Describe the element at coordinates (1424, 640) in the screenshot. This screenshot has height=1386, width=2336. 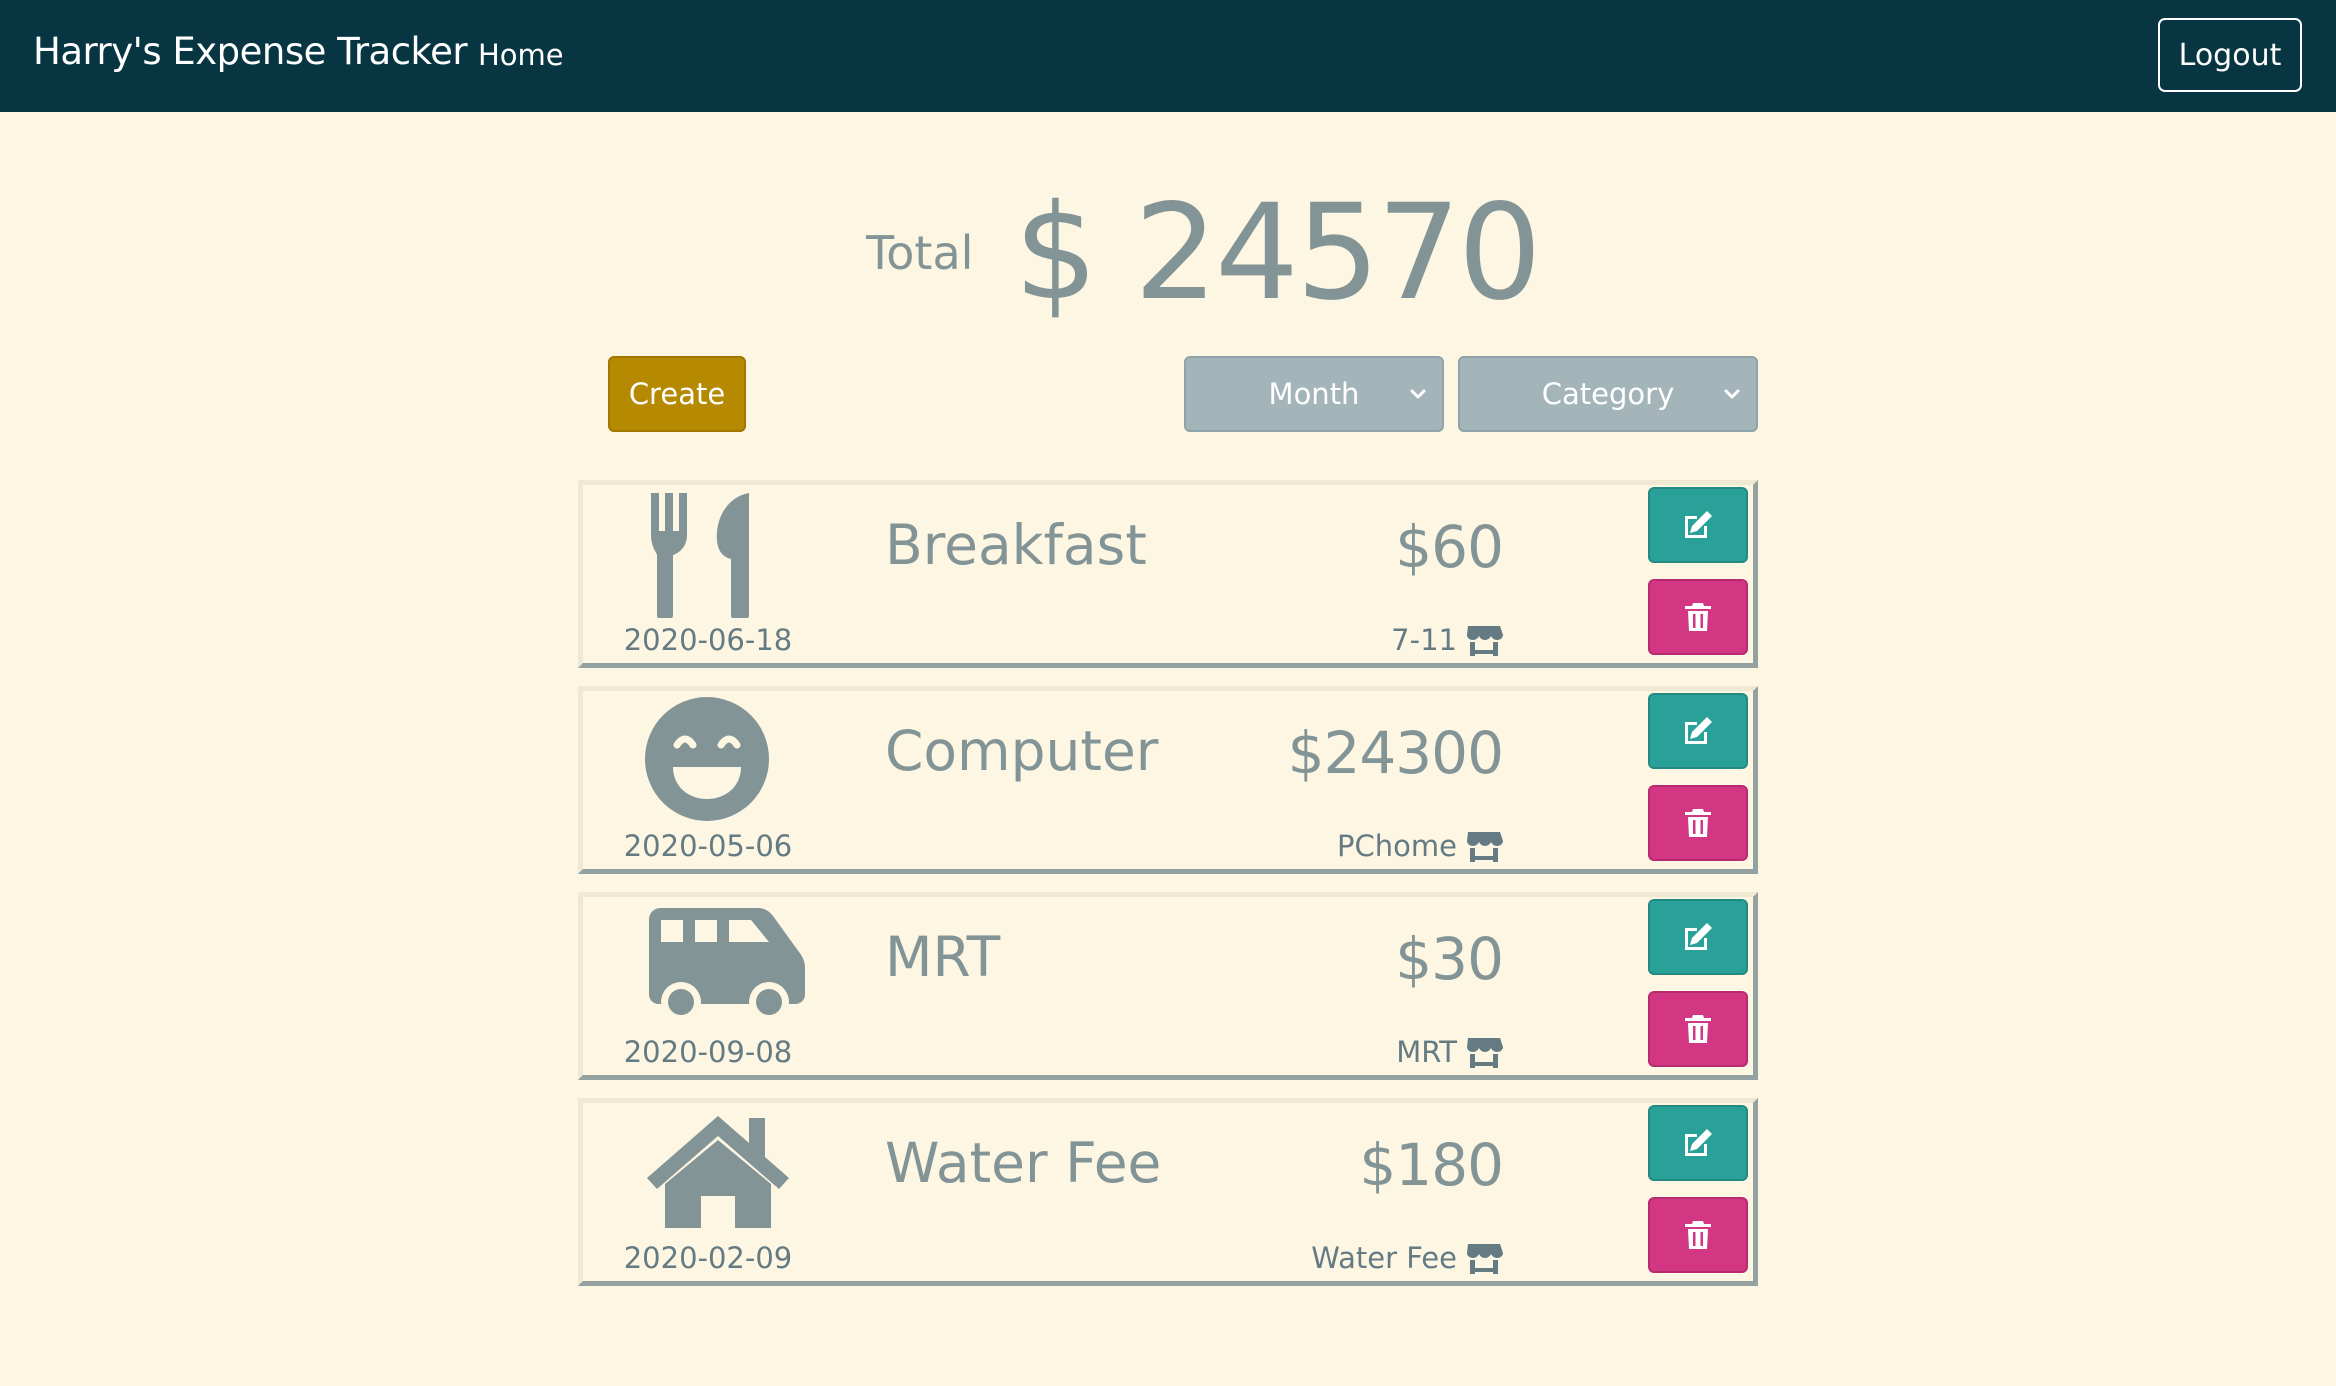
I see `merchant-label: 7-11` at that location.